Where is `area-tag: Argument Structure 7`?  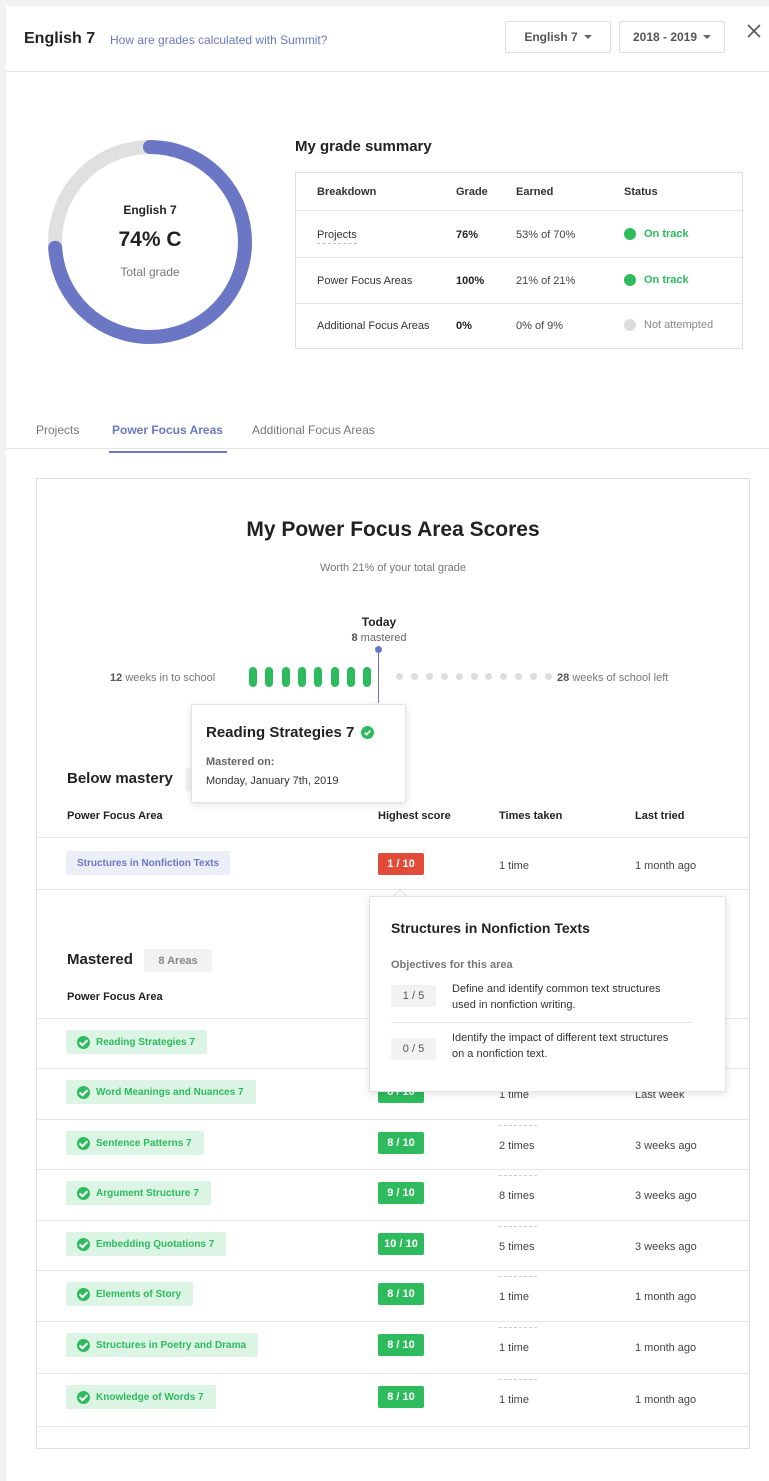 area-tag: Argument Structure 7 is located at coordinates (138, 1193).